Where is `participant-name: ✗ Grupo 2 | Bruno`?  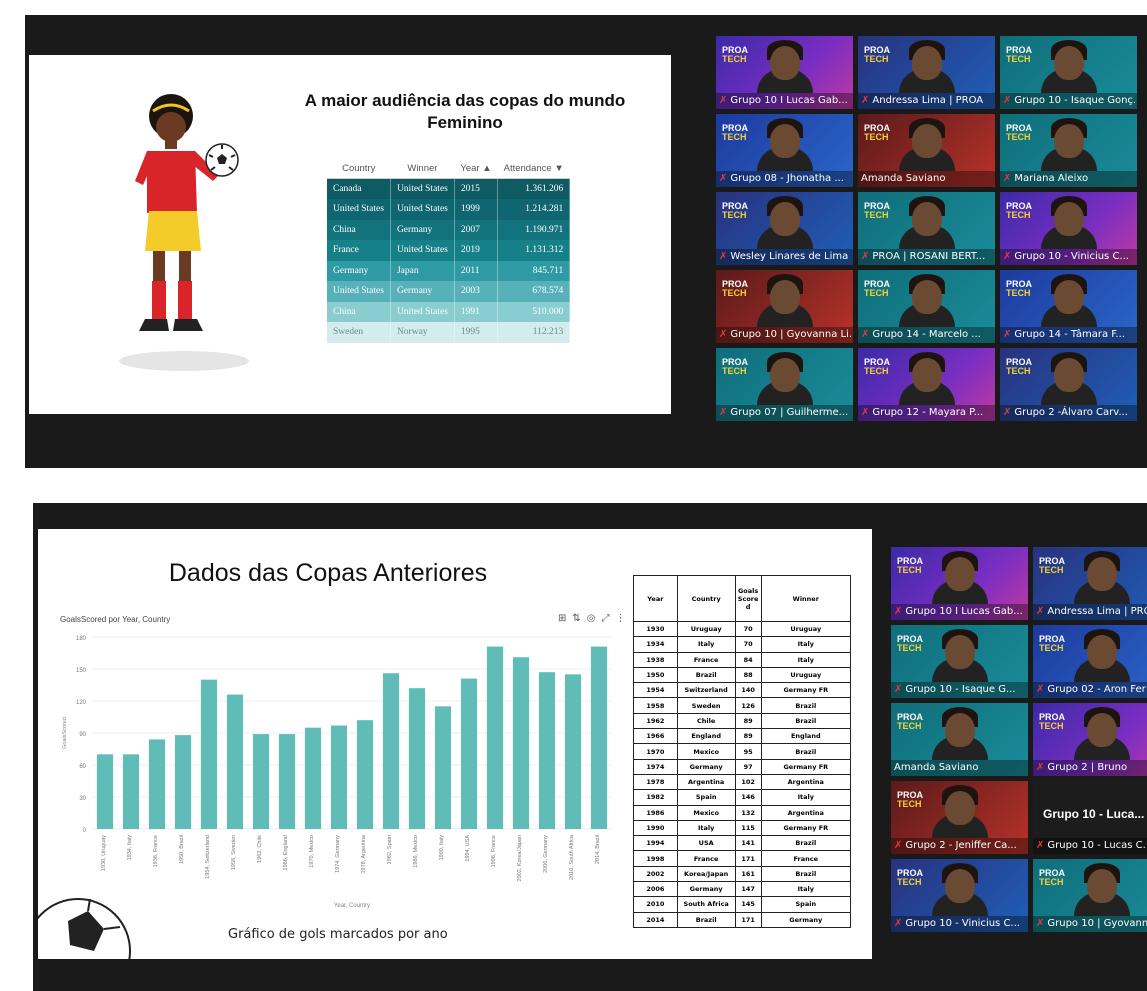
participant-name: ✗ Grupo 2 | Bruno is located at coordinates (1090, 768).